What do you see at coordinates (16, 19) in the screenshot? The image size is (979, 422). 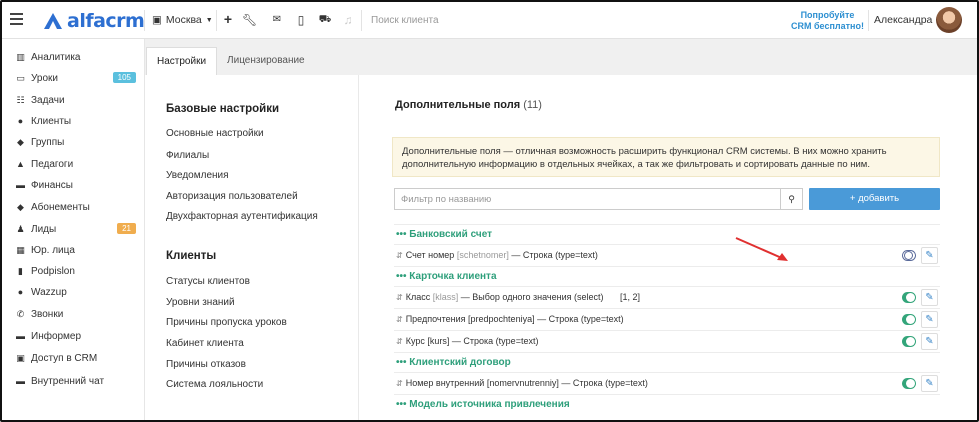 I see `menu-icon` at bounding box center [16, 19].